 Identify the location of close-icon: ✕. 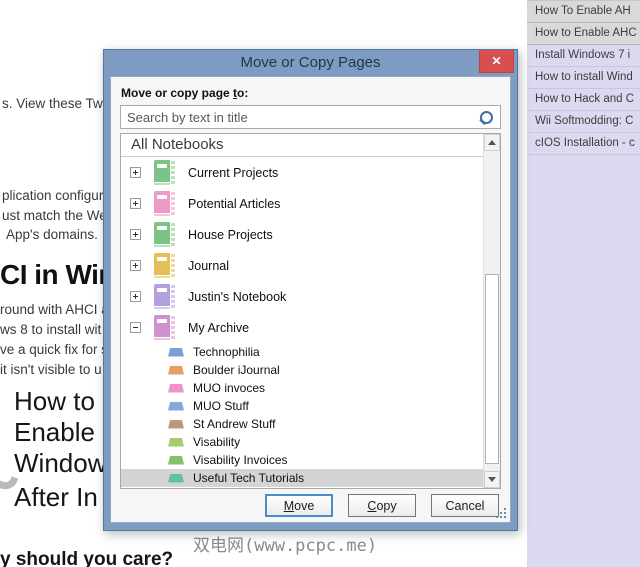
(496, 61).